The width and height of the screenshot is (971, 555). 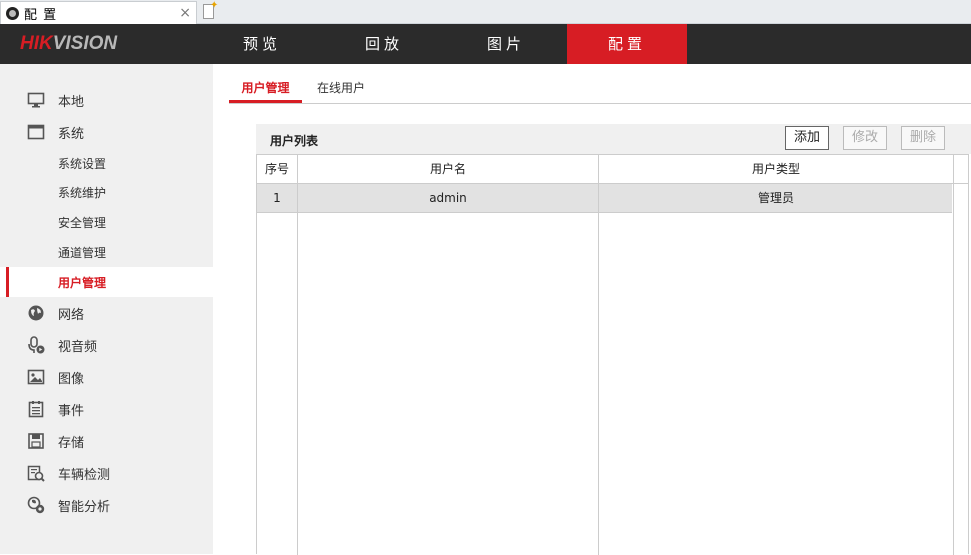 What do you see at coordinates (71, 411) in the screenshot?
I see `sidebar-item-label: 事件` at bounding box center [71, 411].